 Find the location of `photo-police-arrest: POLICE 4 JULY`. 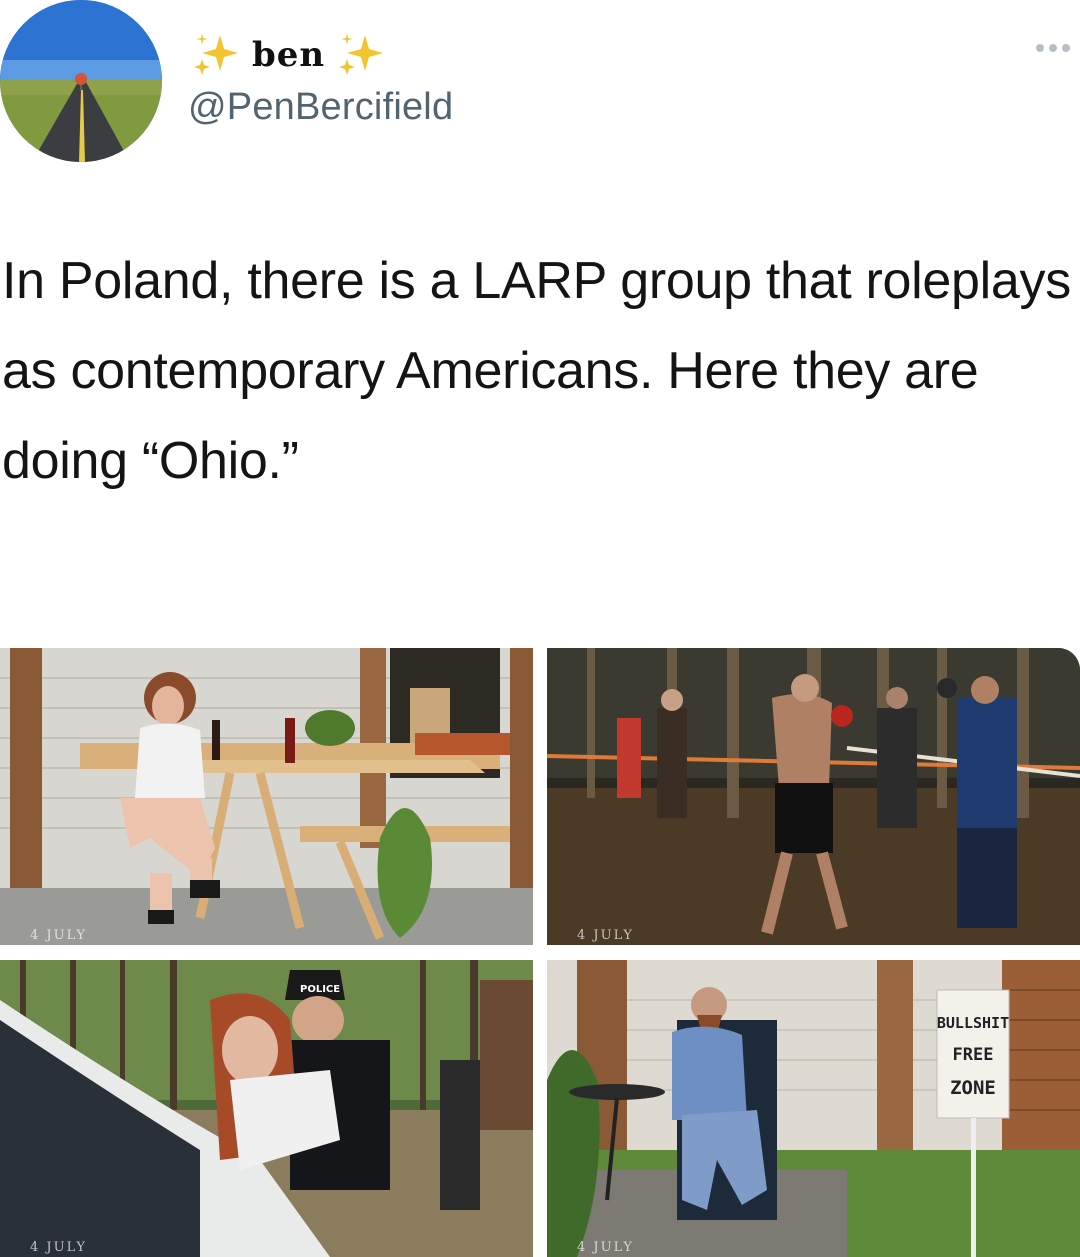

photo-police-arrest: POLICE 4 JULY is located at coordinates (266, 1108).